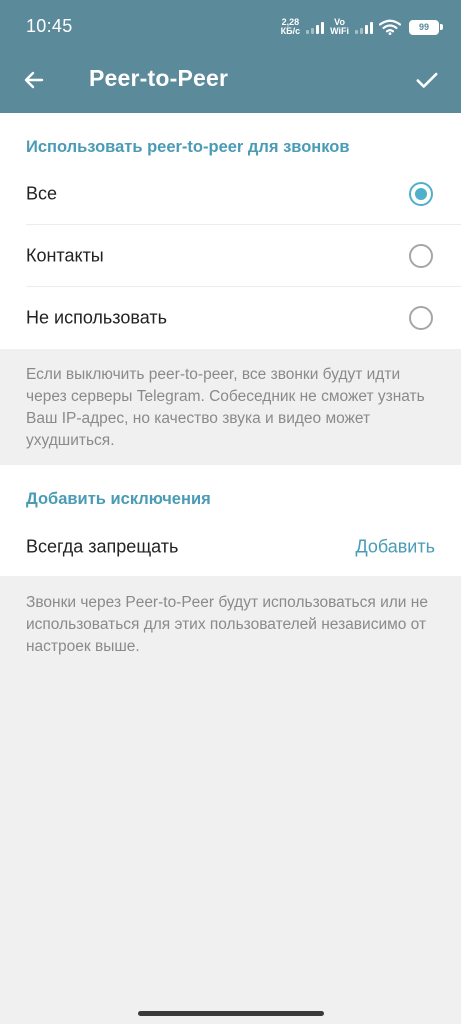  Describe the element at coordinates (230, 256) in the screenshot. I see `option-contacts: Контакты` at that location.